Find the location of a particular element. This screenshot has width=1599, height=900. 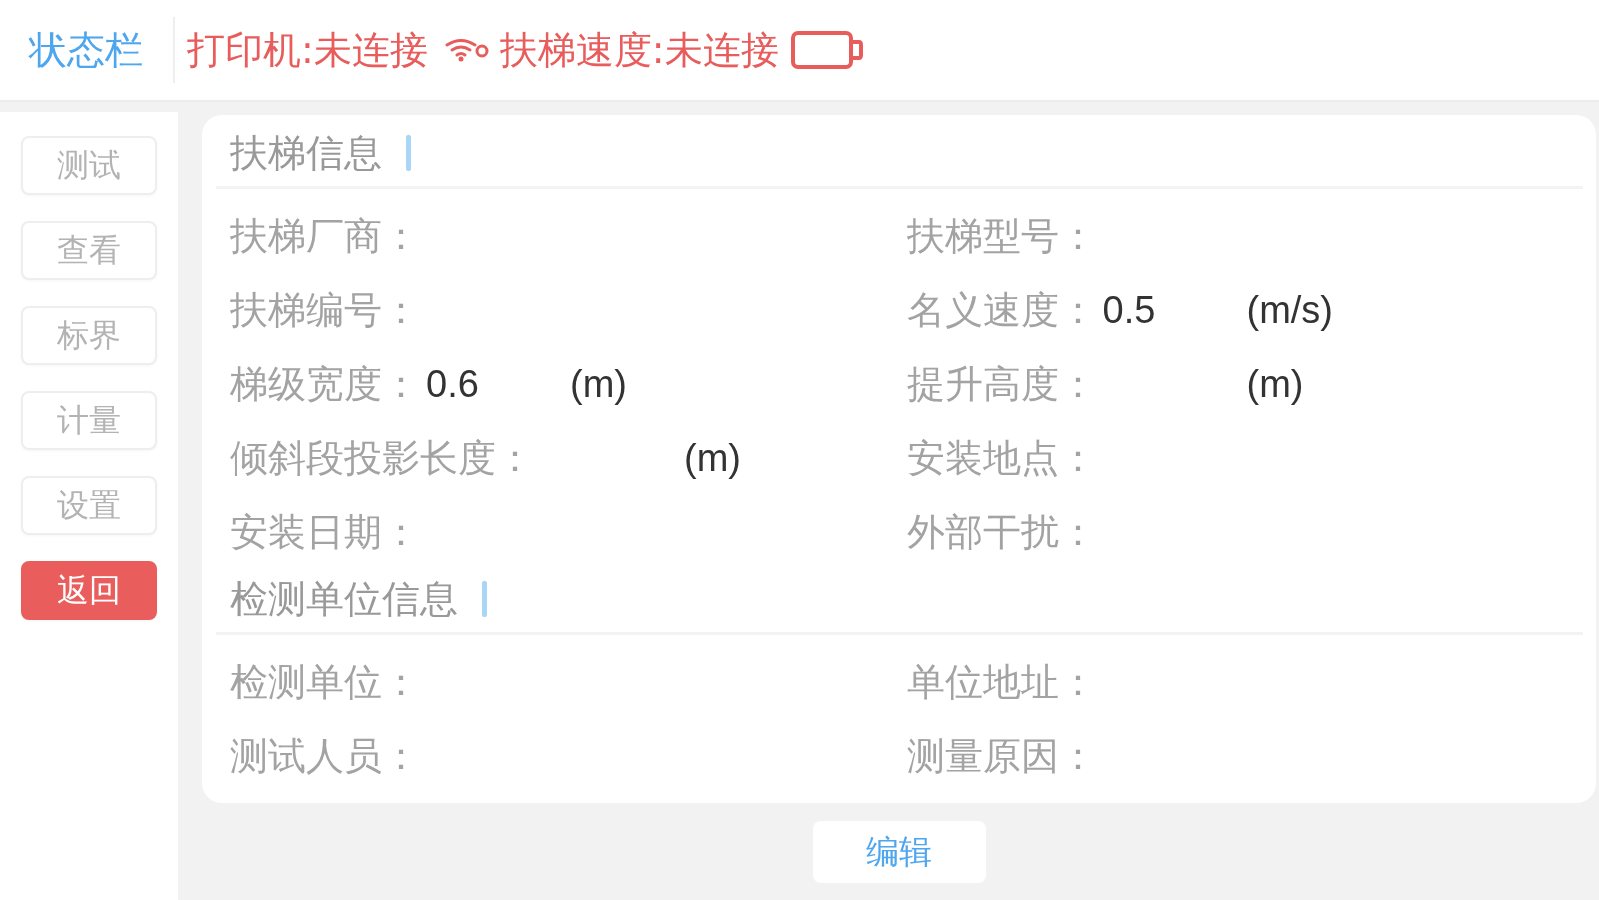

field-label: 扶梯厂商： is located at coordinates (325, 236).